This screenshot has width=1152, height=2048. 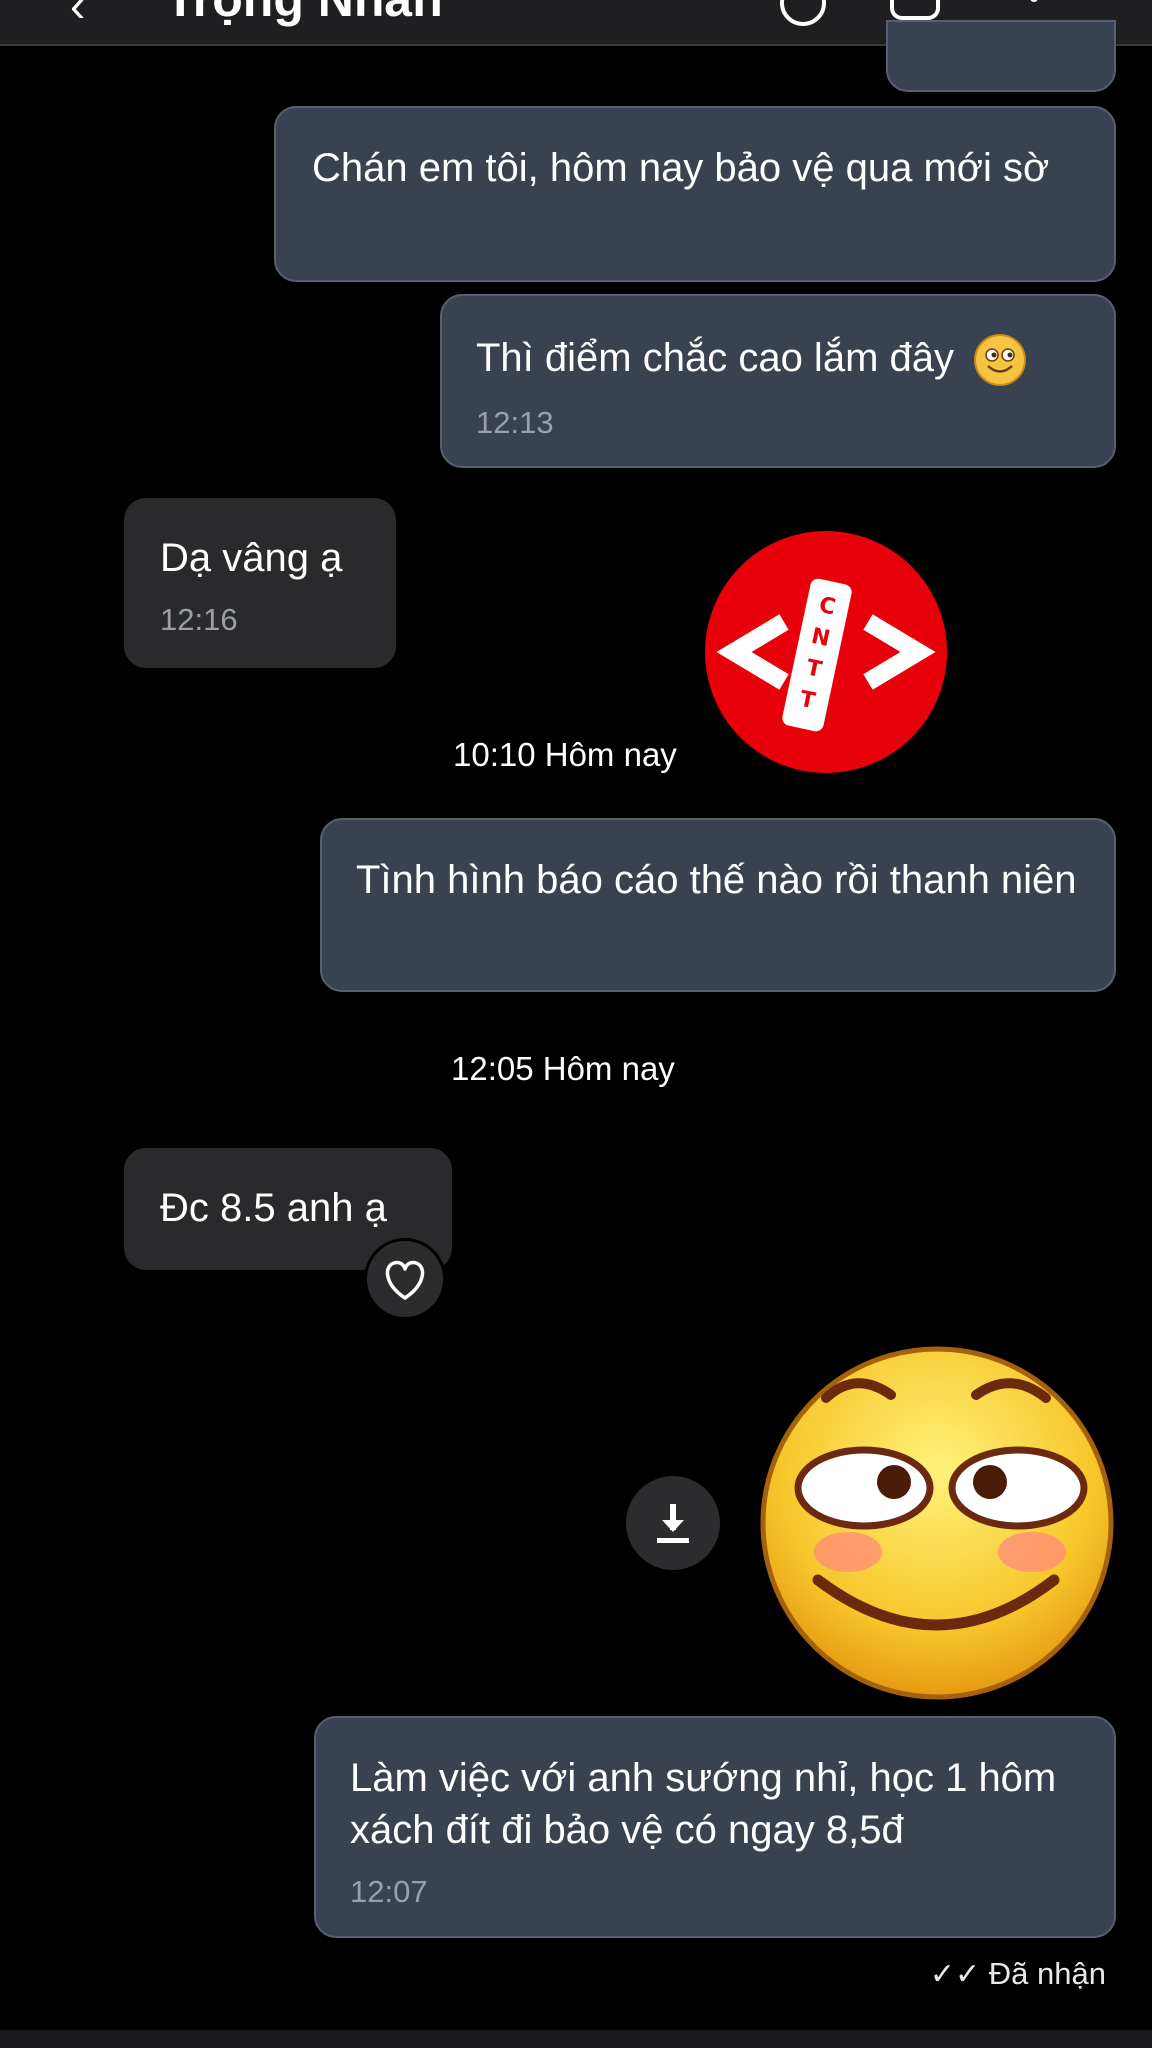 I want to click on message-text-content: Thì điểm chắc cao lắm đây, so click(x=715, y=358).